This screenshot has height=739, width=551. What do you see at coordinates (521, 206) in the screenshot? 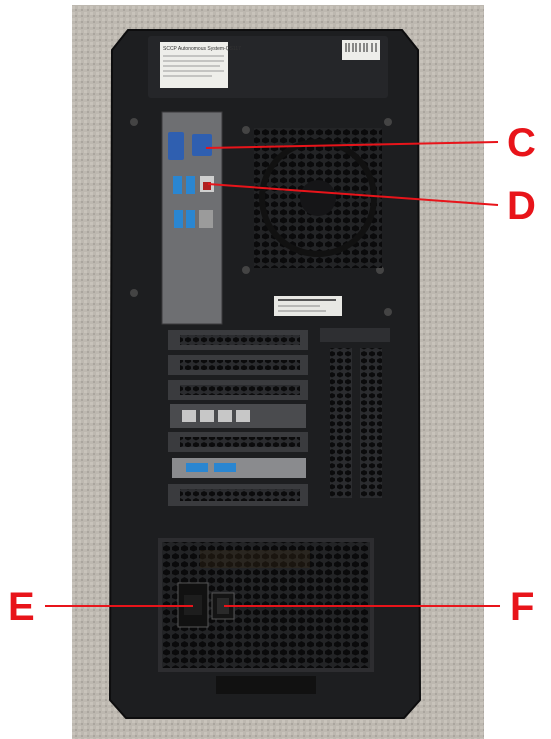
I see `callout-d: D` at bounding box center [521, 206].